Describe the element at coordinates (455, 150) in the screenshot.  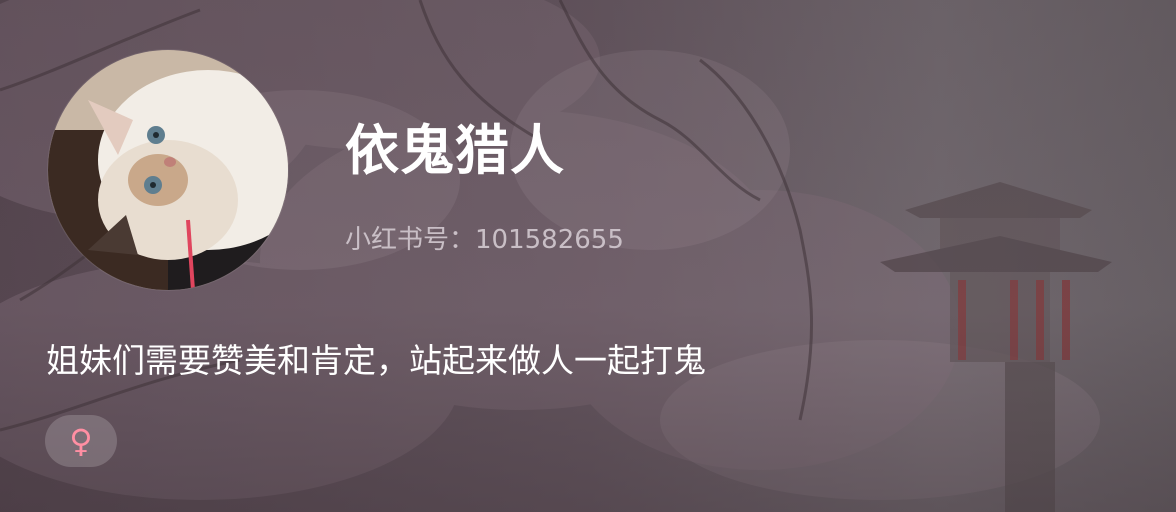
I see `nickname: 依鬼猎人` at that location.